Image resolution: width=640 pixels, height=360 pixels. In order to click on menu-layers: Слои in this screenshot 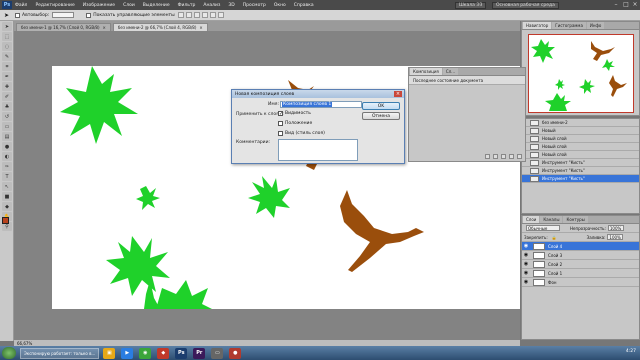, I will do `click(129, 5)`.